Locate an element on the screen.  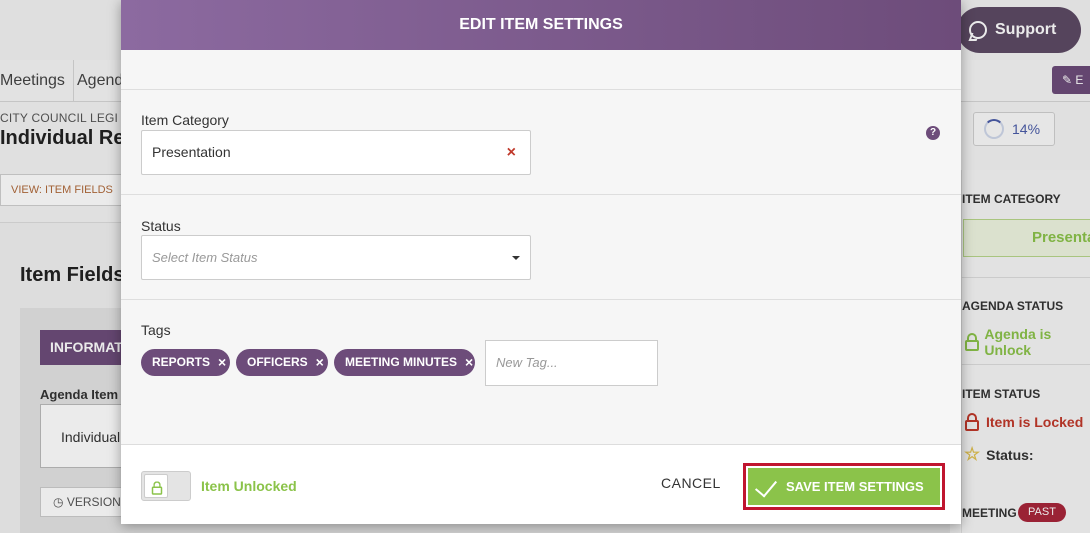
unlock-icon is located at coordinates (157, 488).